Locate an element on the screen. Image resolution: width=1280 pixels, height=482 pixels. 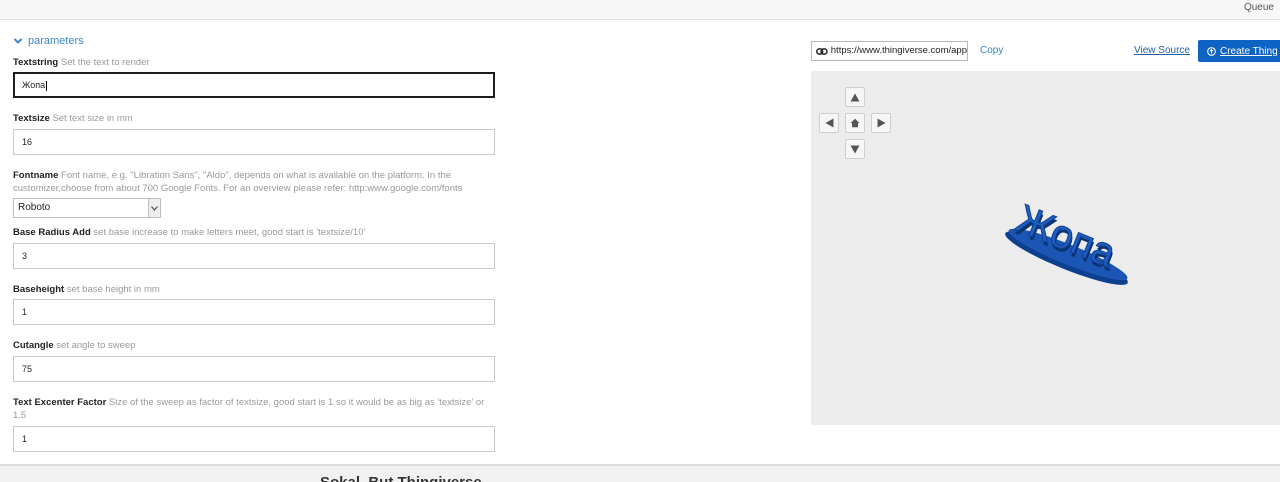
text-excenter-input: 1 is located at coordinates (254, 439).